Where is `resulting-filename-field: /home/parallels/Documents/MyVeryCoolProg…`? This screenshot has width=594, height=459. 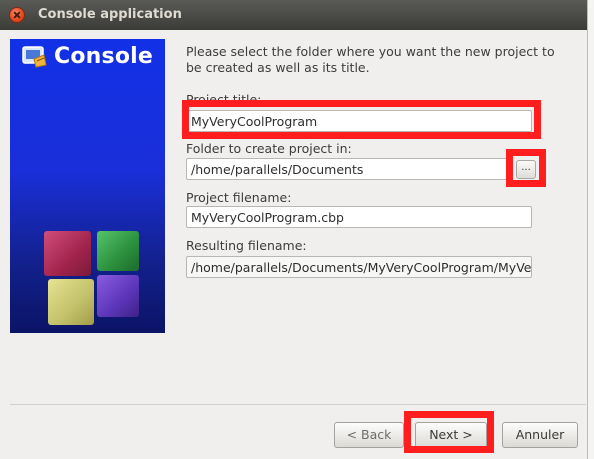
resulting-filename-field: /home/parallels/Documents/MyVeryCoolProg… is located at coordinates (359, 267).